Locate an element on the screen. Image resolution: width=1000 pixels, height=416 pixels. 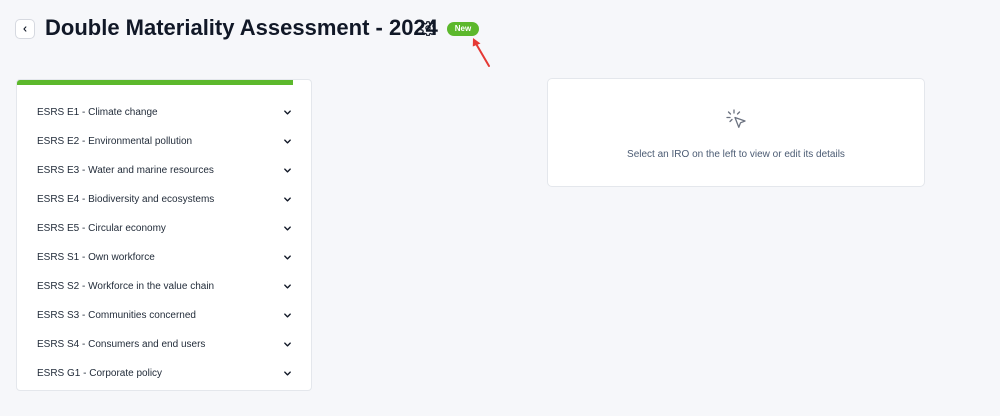
topic-label: ESRS E1 - Climate change is located at coordinates (97, 112).